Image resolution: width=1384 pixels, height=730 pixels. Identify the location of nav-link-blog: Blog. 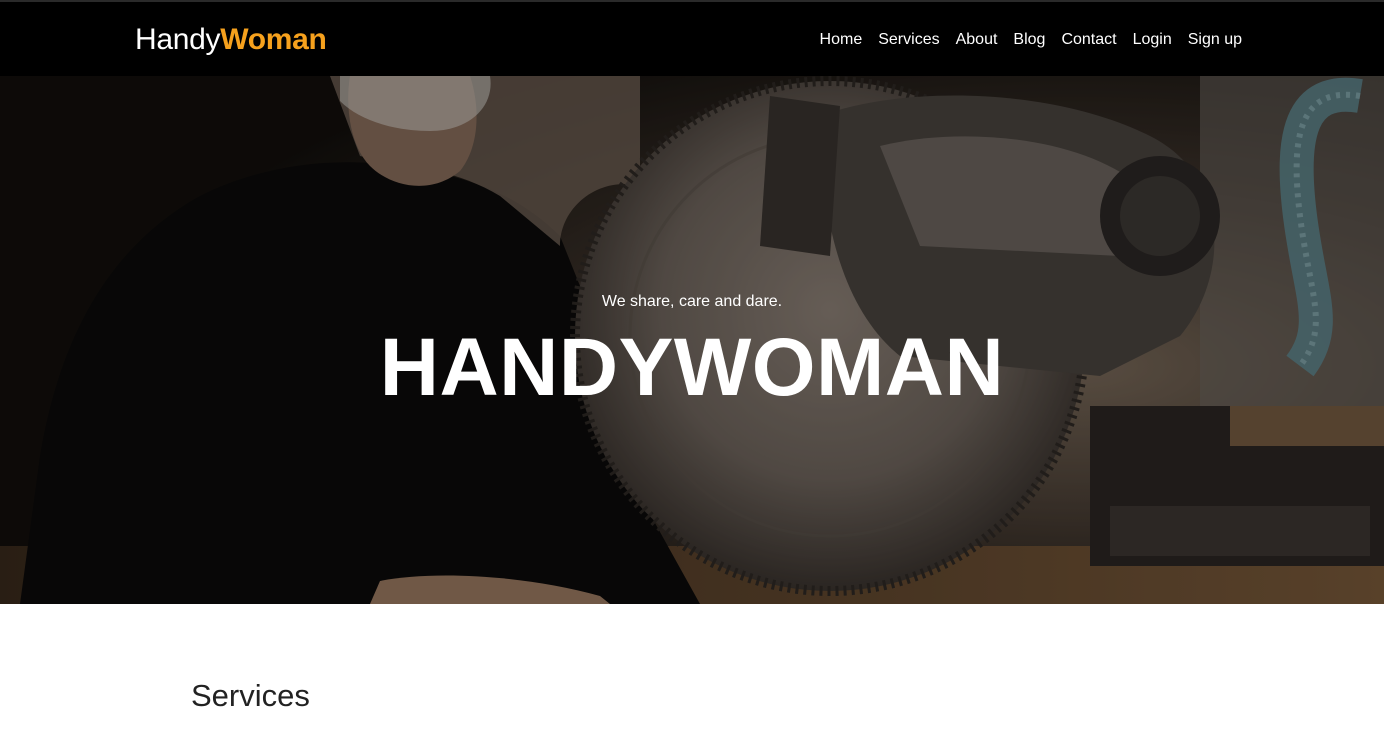
(1029, 40).